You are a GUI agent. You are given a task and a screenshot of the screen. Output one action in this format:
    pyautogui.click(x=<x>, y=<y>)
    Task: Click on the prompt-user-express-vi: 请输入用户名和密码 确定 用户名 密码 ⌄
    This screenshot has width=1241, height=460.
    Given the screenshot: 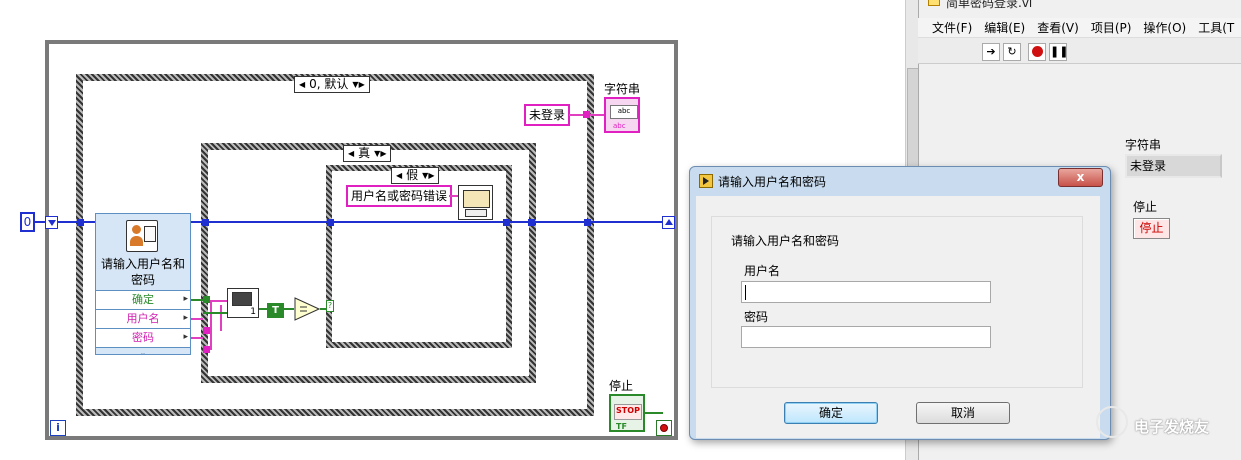 What is the action you would take?
    pyautogui.click(x=143, y=285)
    